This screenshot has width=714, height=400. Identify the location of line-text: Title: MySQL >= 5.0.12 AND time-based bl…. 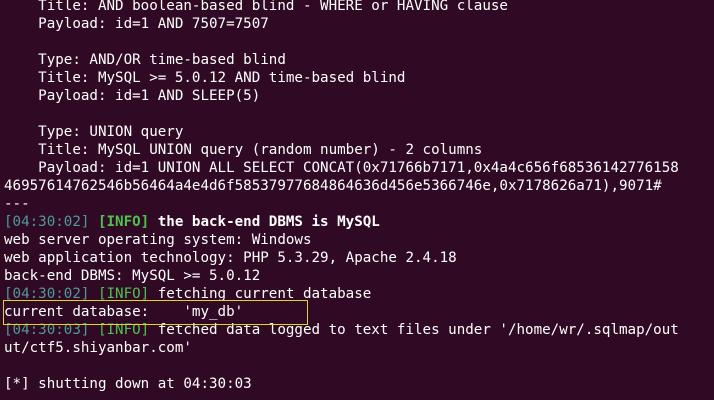
(222, 78).